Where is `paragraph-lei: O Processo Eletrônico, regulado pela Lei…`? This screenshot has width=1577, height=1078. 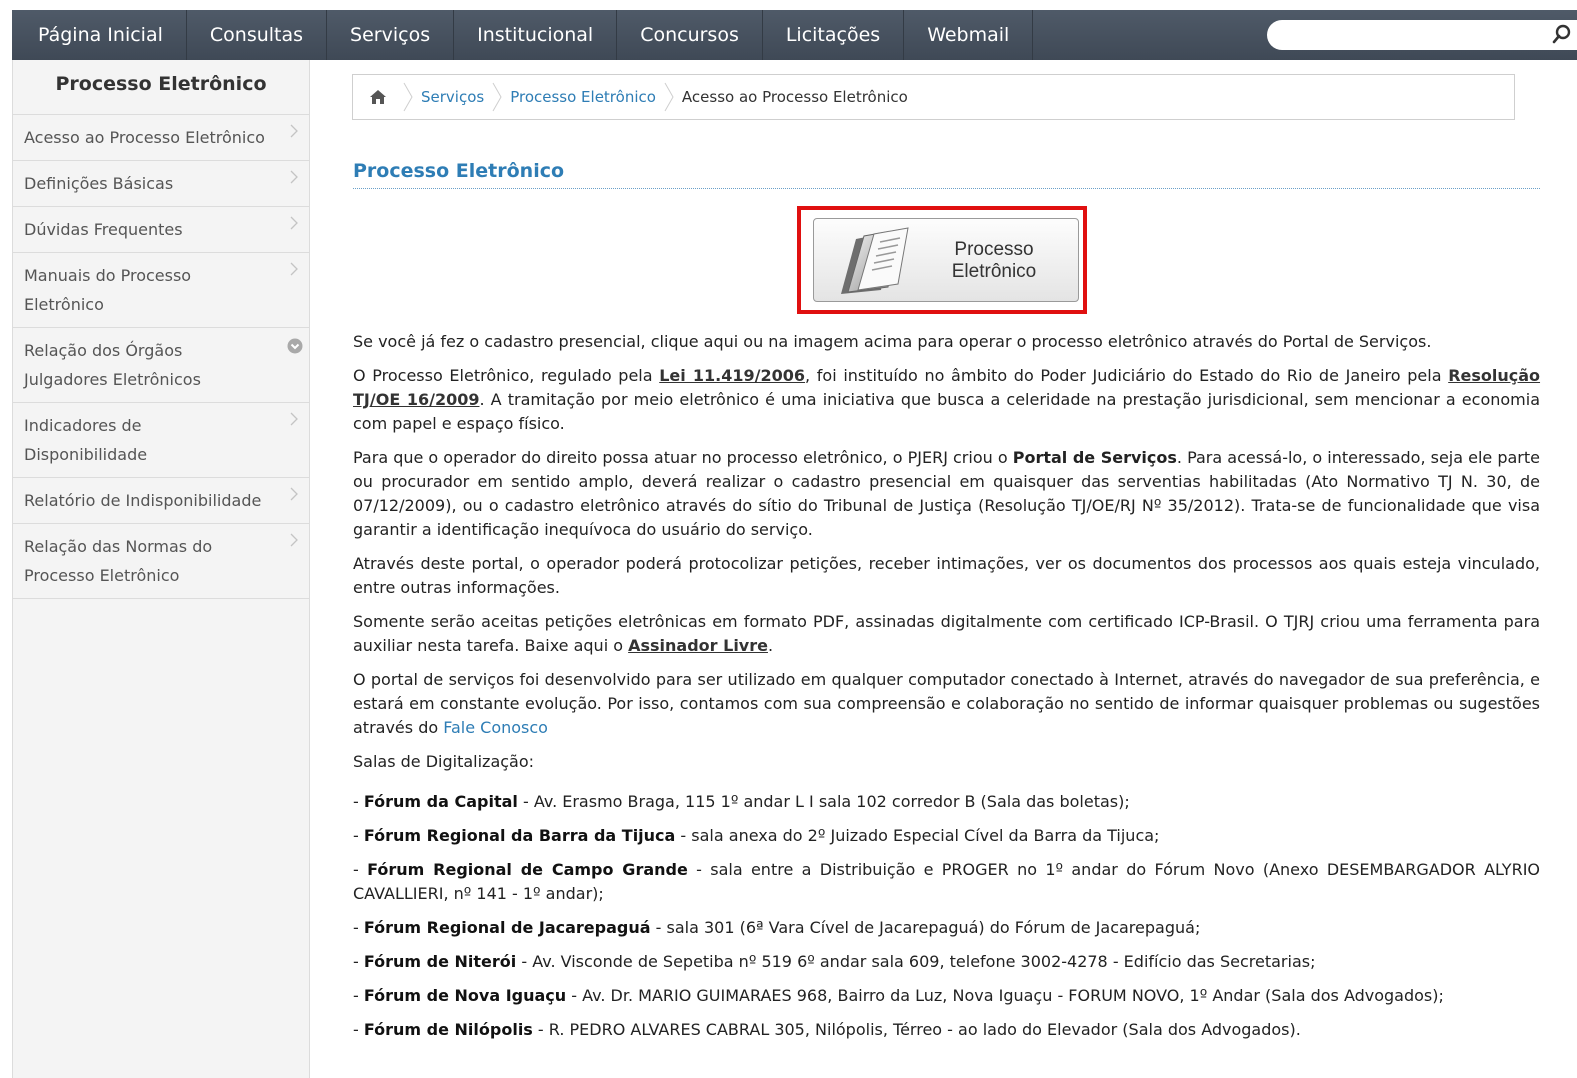 paragraph-lei: O Processo Eletrônico, regulado pela Lei… is located at coordinates (946, 400).